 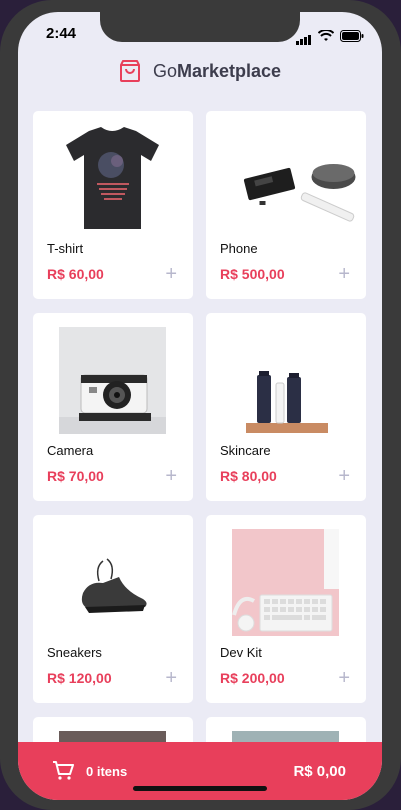 What do you see at coordinates (326, 35) in the screenshot?
I see `wifi-icon` at bounding box center [326, 35].